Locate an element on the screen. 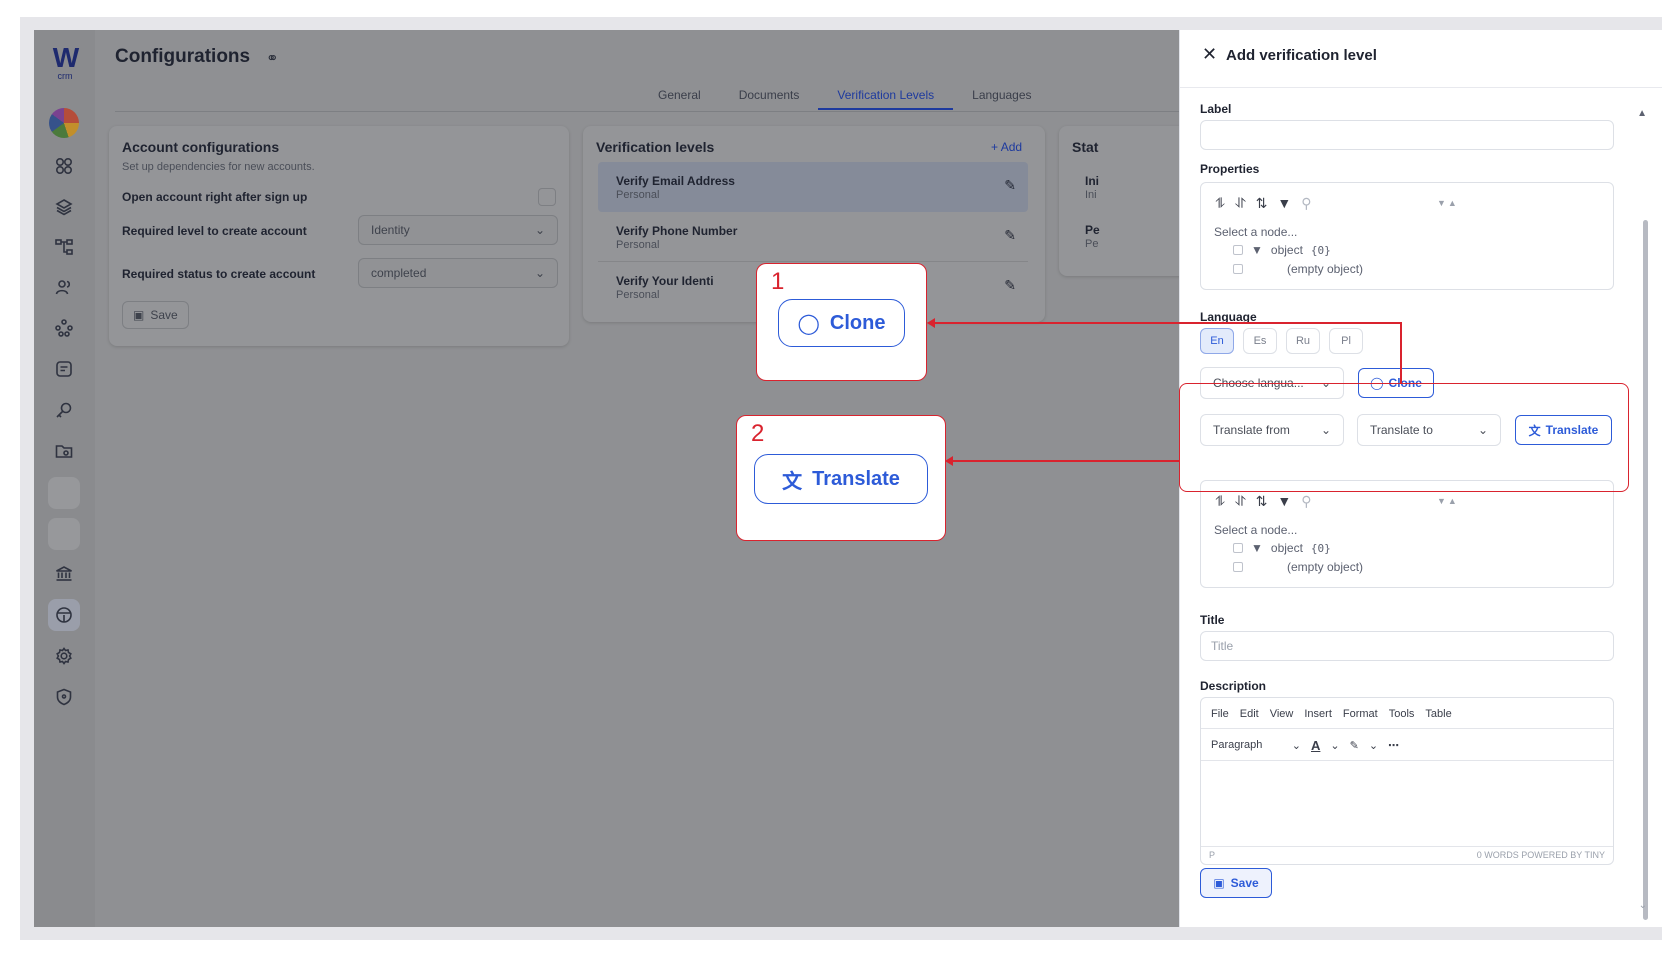  drawer-save-button: ▣ Save is located at coordinates (1236, 883).